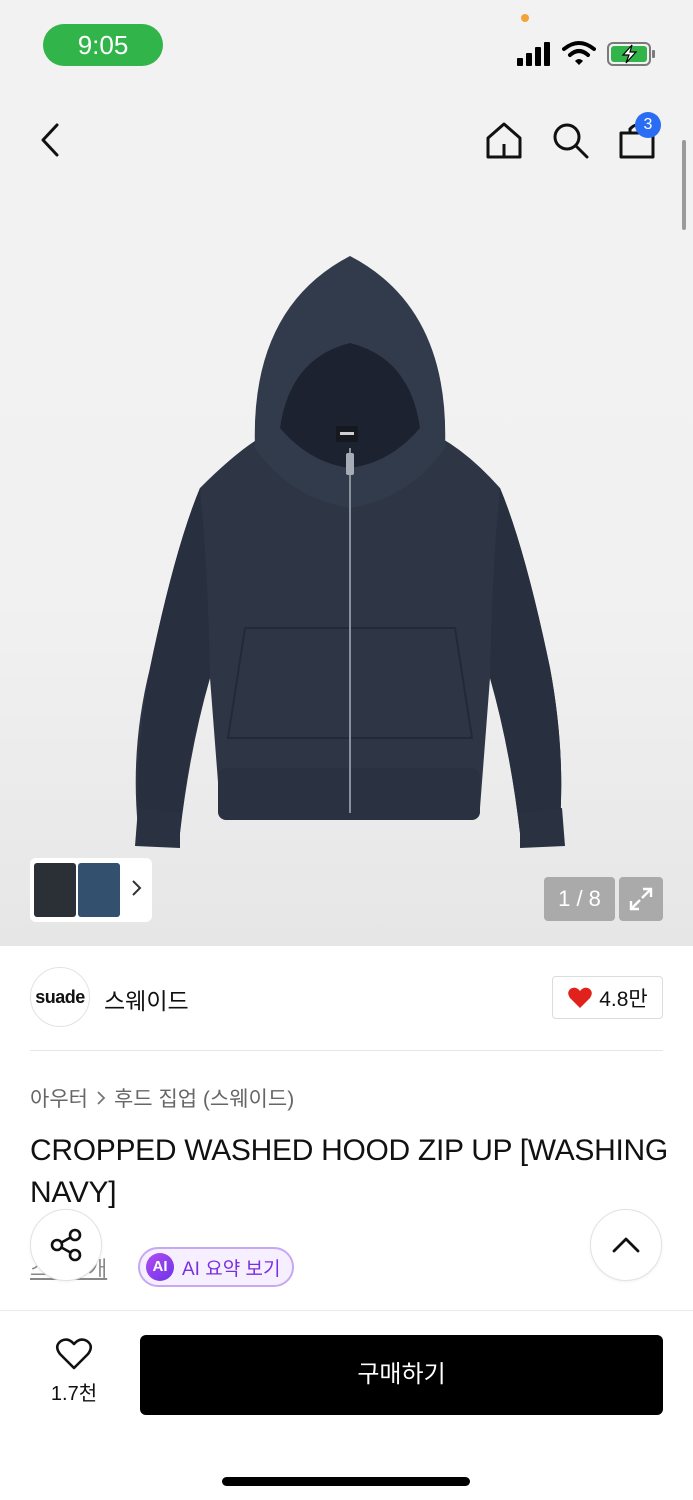 Image resolution: width=693 pixels, height=1500 pixels. I want to click on expand-icon, so click(641, 899).